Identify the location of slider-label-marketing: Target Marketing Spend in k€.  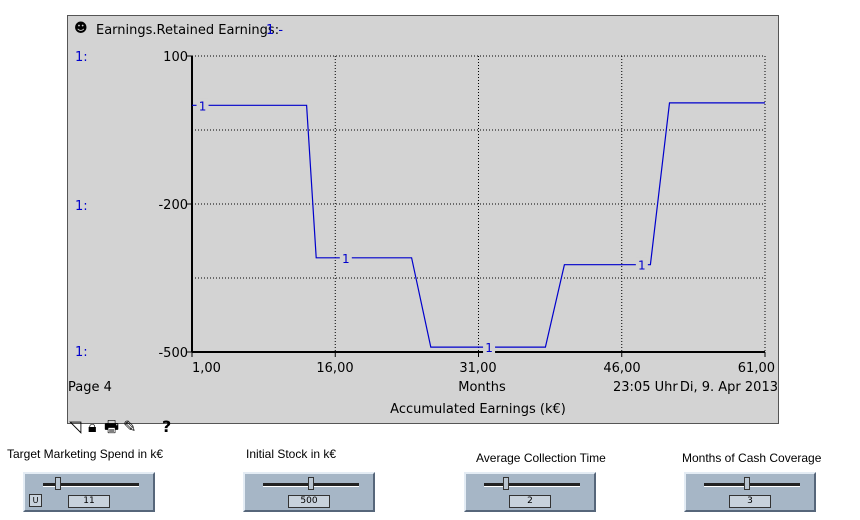
(85, 454).